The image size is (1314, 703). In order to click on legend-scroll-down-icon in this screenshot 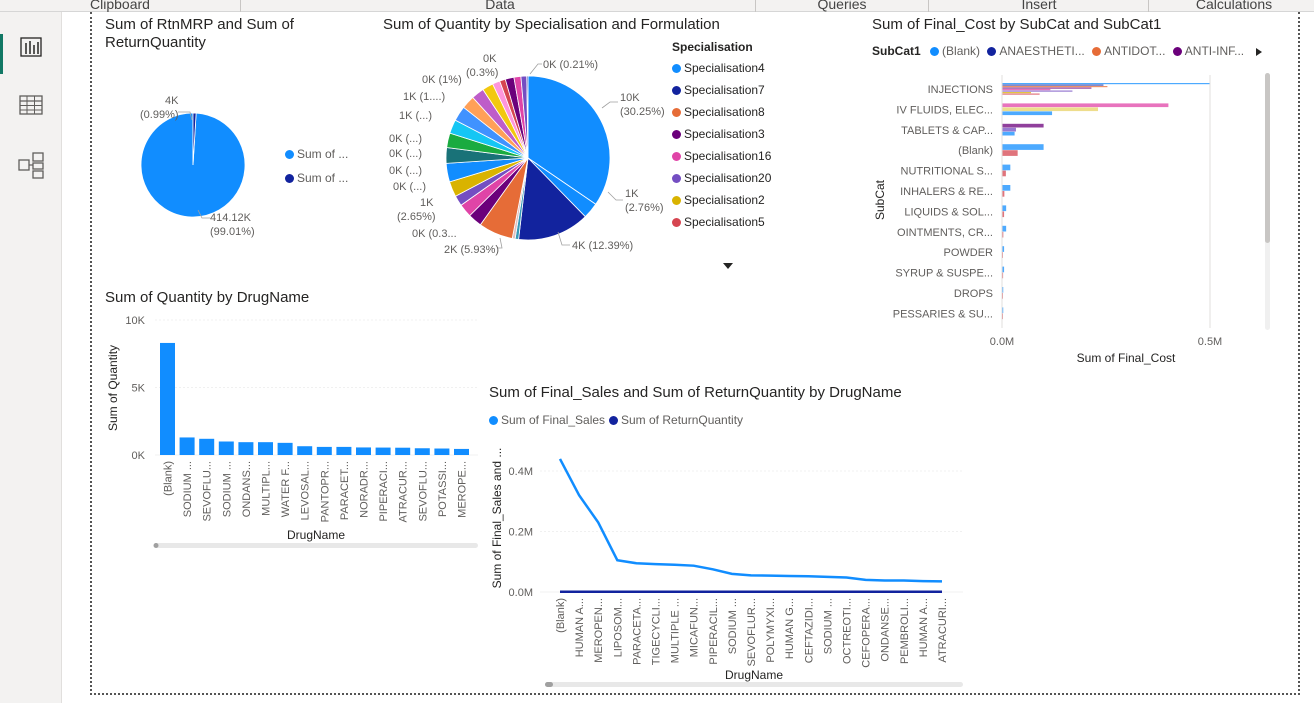, I will do `click(728, 266)`.